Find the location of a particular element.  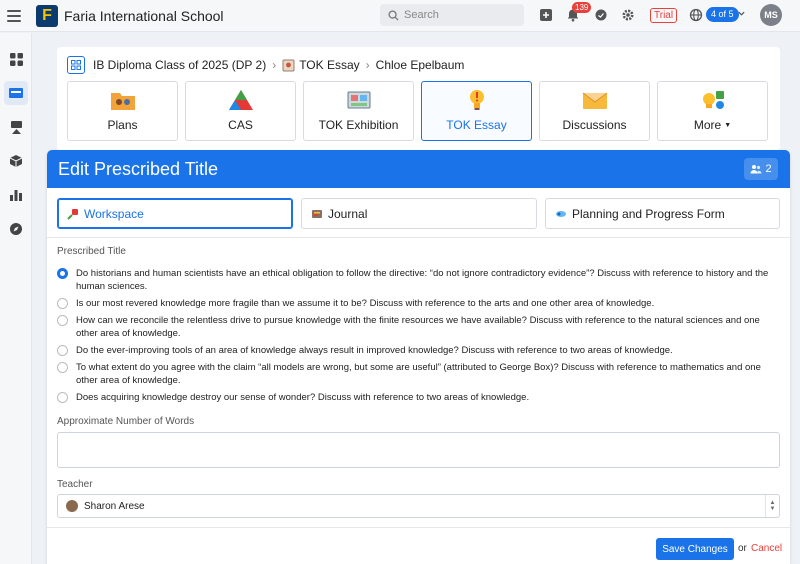

breadcrumb-student: Chloe Epelbaum is located at coordinates (420, 65).